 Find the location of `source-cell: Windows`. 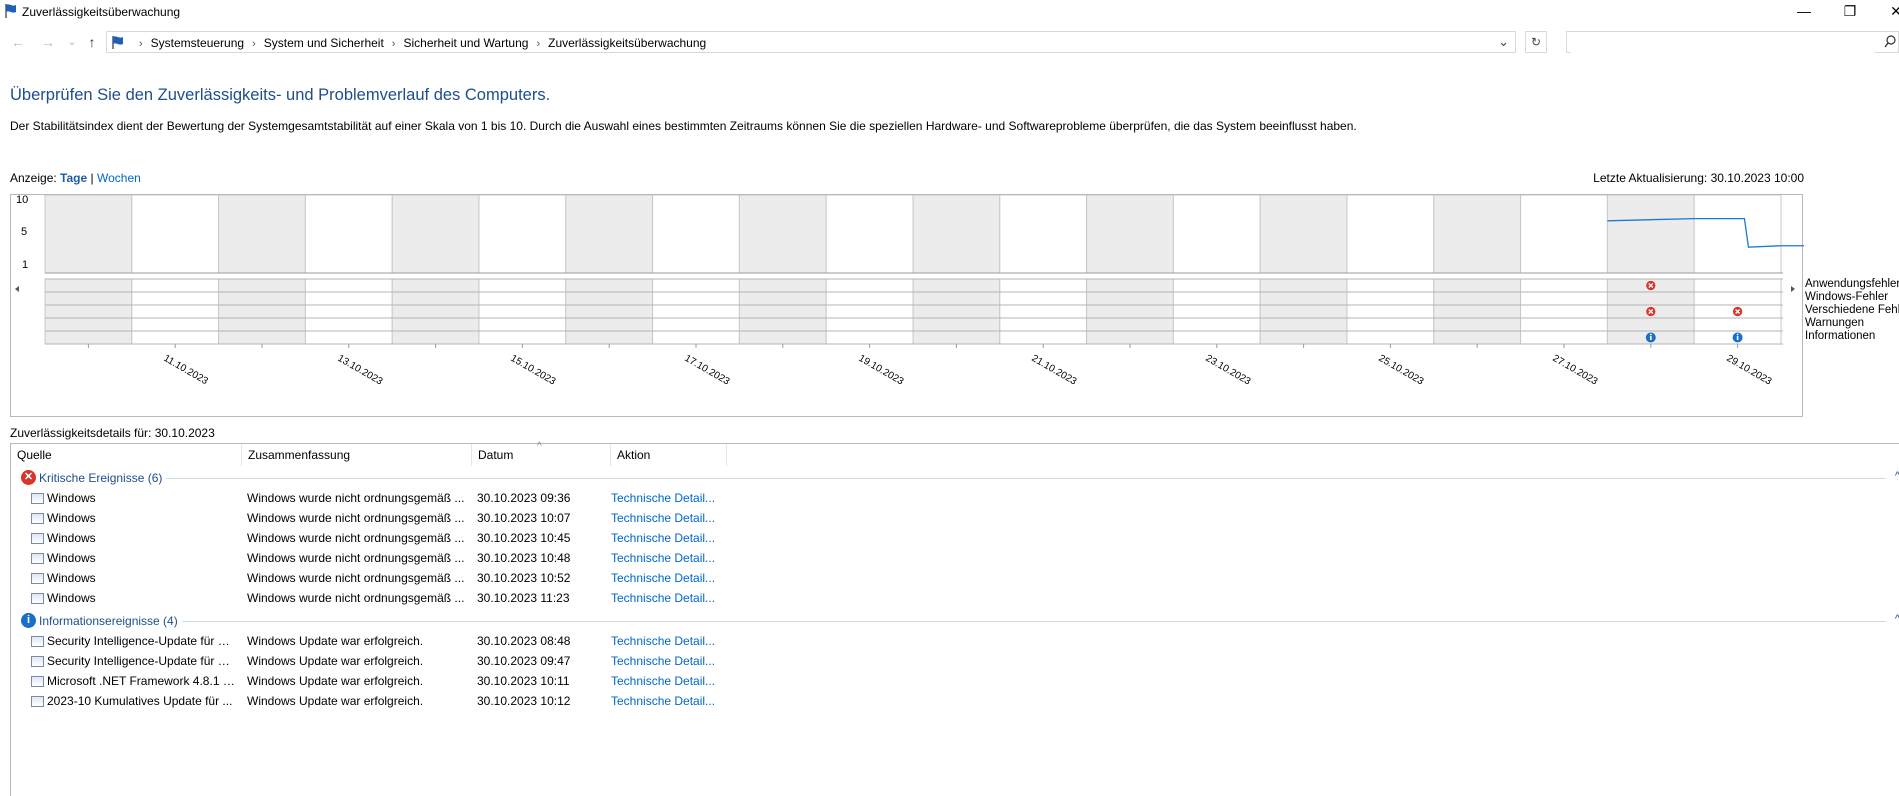

source-cell: Windows is located at coordinates (71, 598).